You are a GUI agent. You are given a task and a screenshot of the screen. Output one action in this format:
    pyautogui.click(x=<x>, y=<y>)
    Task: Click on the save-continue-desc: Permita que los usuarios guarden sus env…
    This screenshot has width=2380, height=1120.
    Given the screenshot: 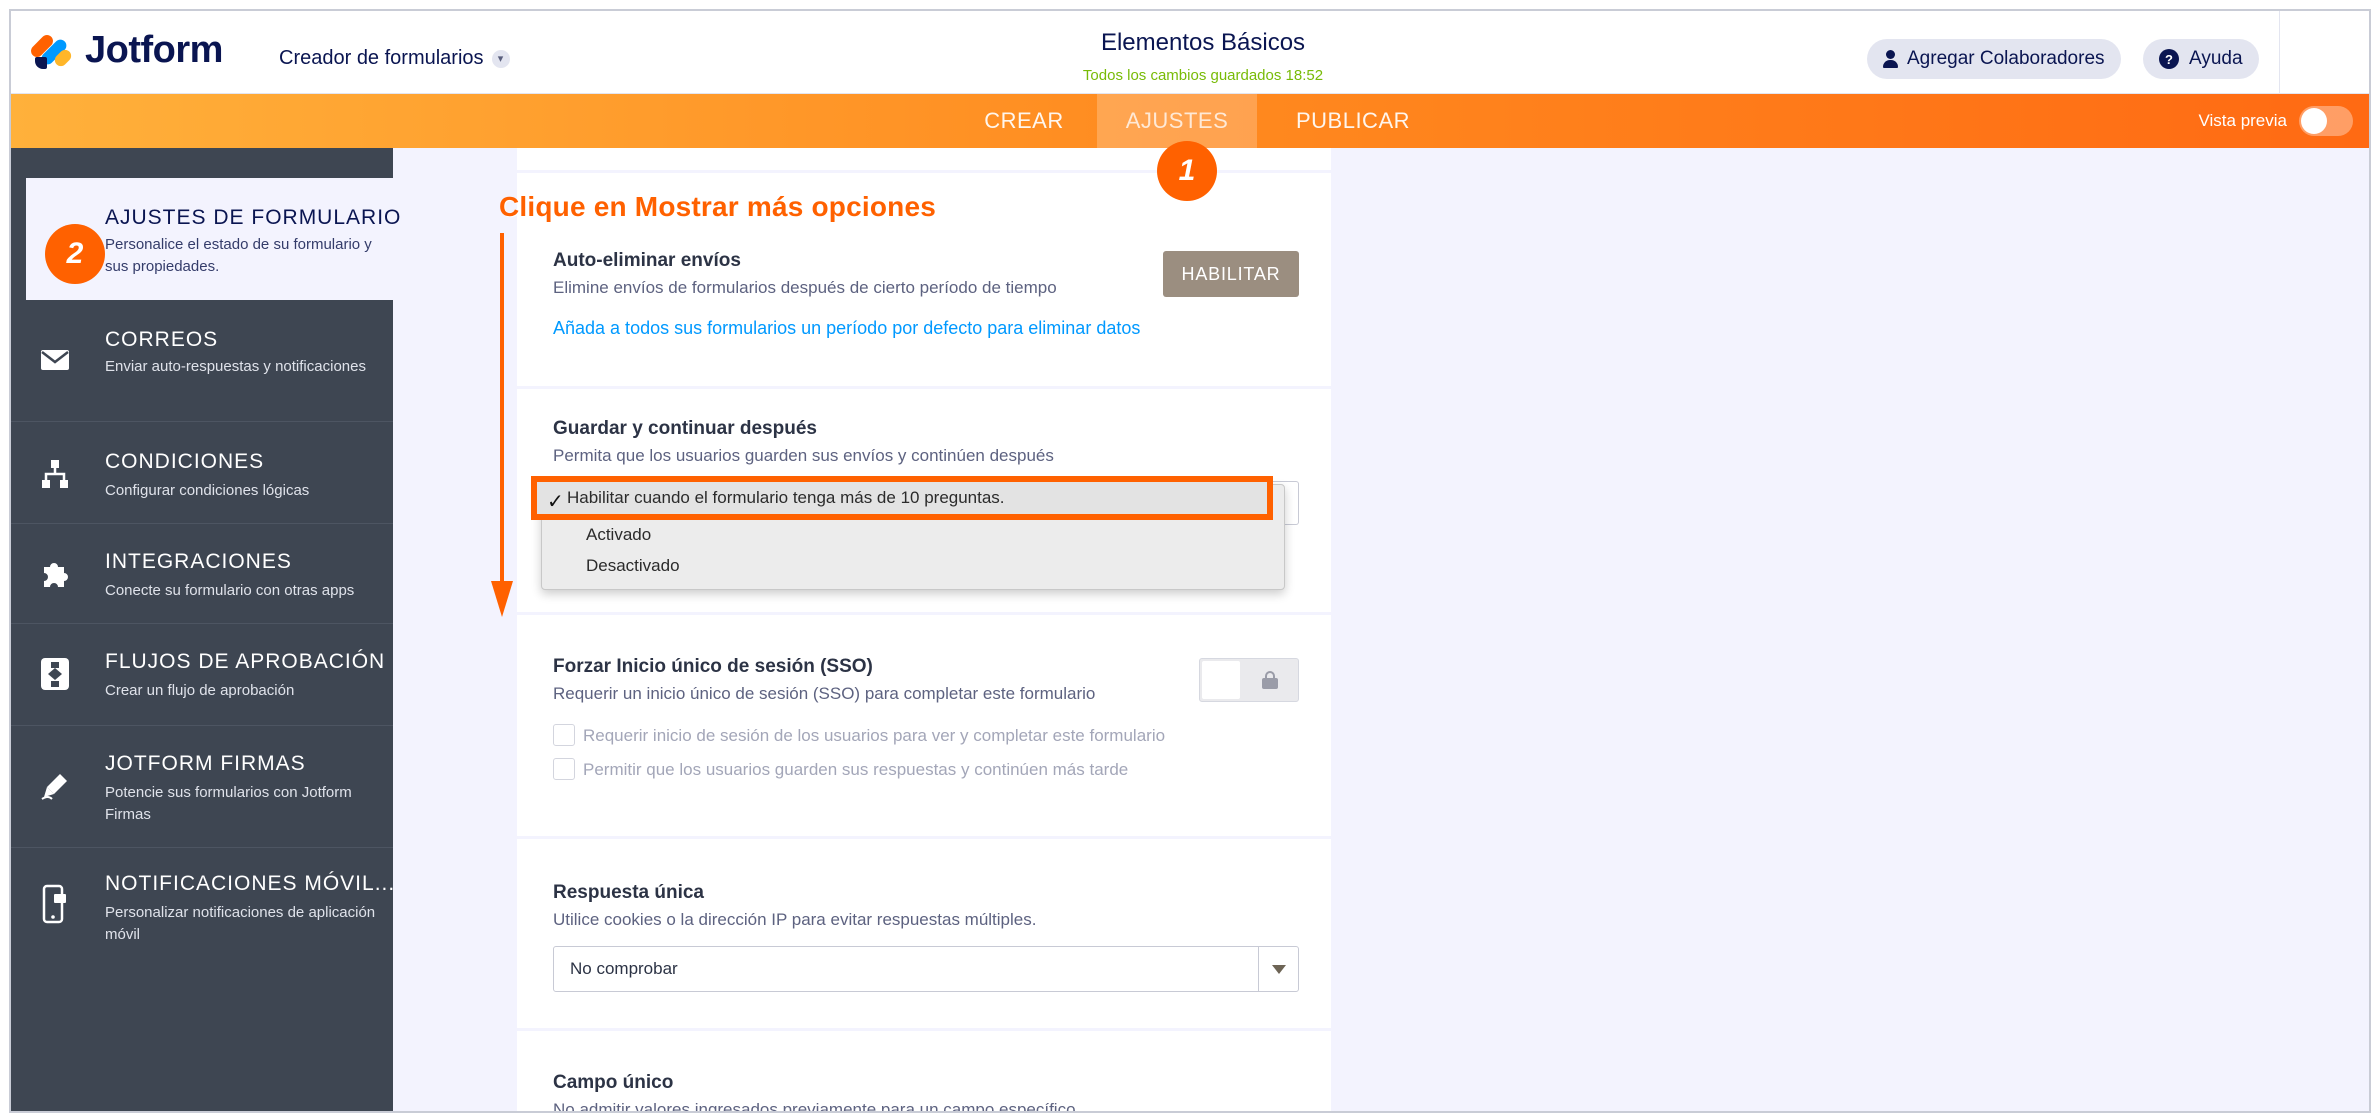 What is the action you would take?
    pyautogui.click(x=803, y=455)
    